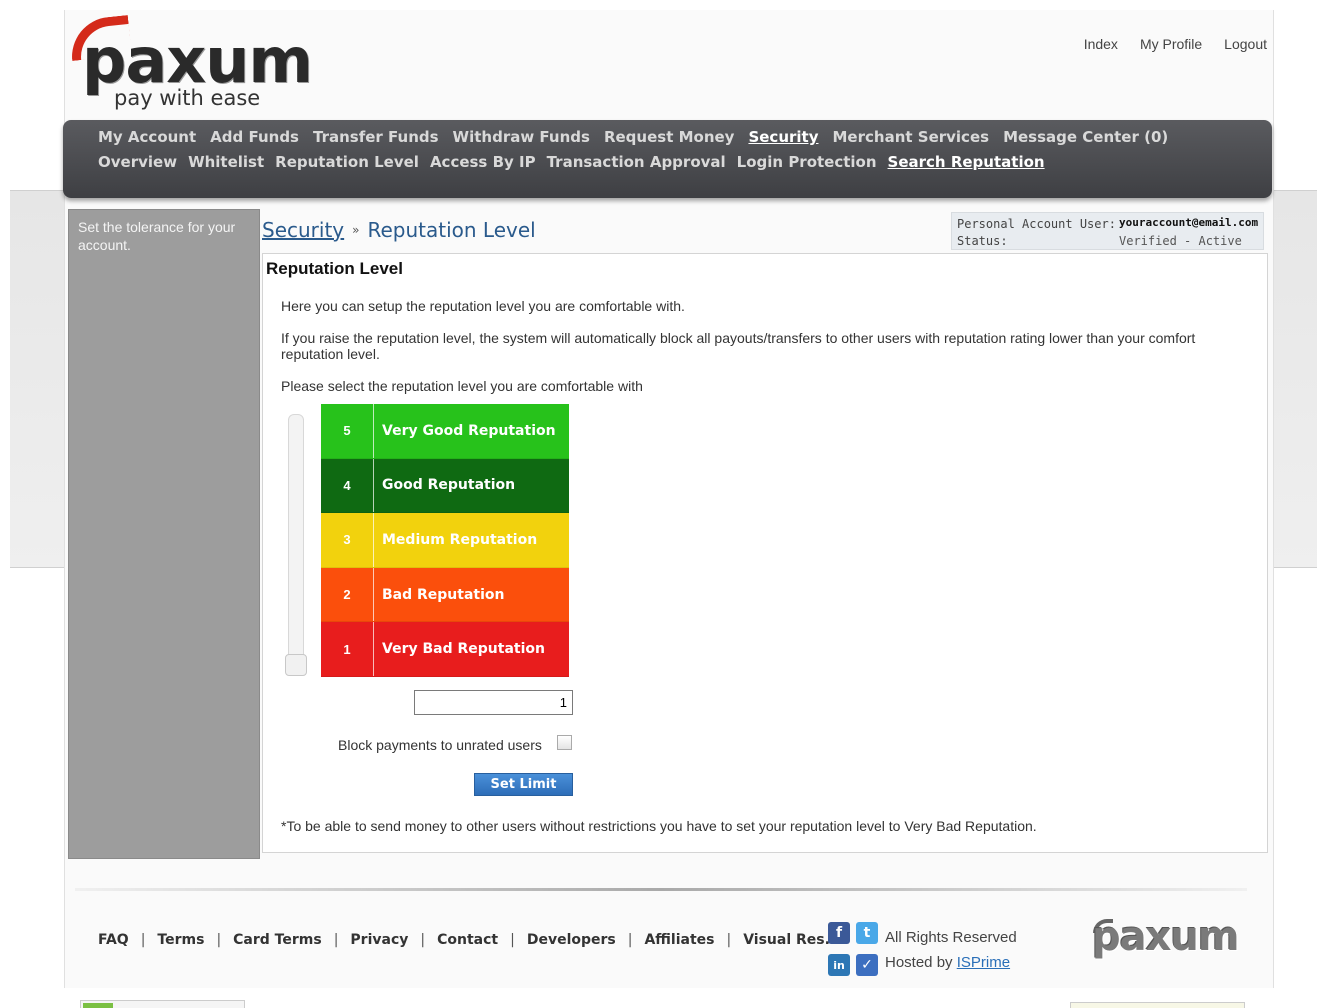  Describe the element at coordinates (147, 137) in the screenshot. I see `nav-item-my-account: My Account` at that location.